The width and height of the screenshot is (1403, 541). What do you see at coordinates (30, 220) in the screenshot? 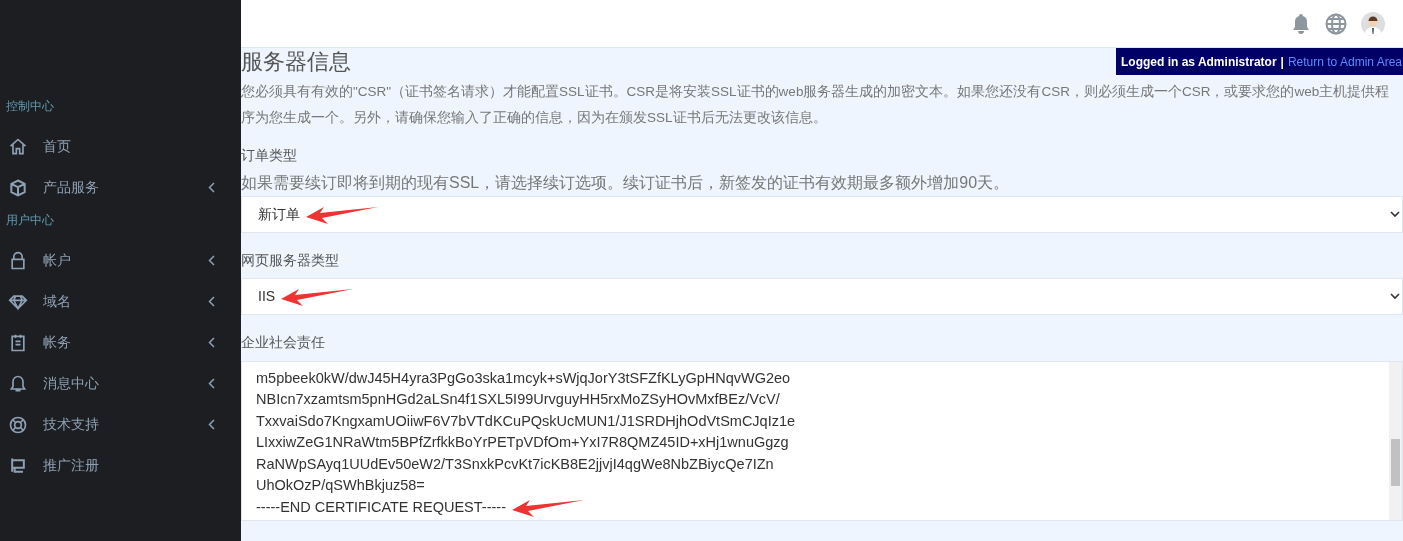
I see `sidebar-section-title: 用户中心` at bounding box center [30, 220].